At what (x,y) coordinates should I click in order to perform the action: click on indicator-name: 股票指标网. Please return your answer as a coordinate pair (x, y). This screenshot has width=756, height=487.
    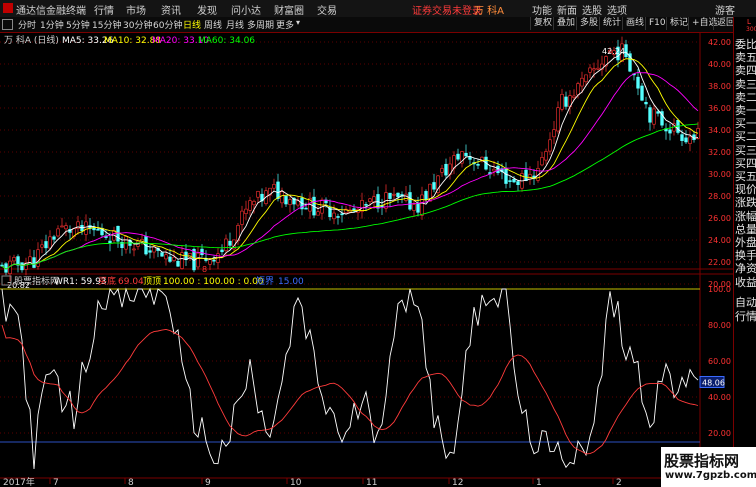
    Looking at the image, I should click on (36, 281).